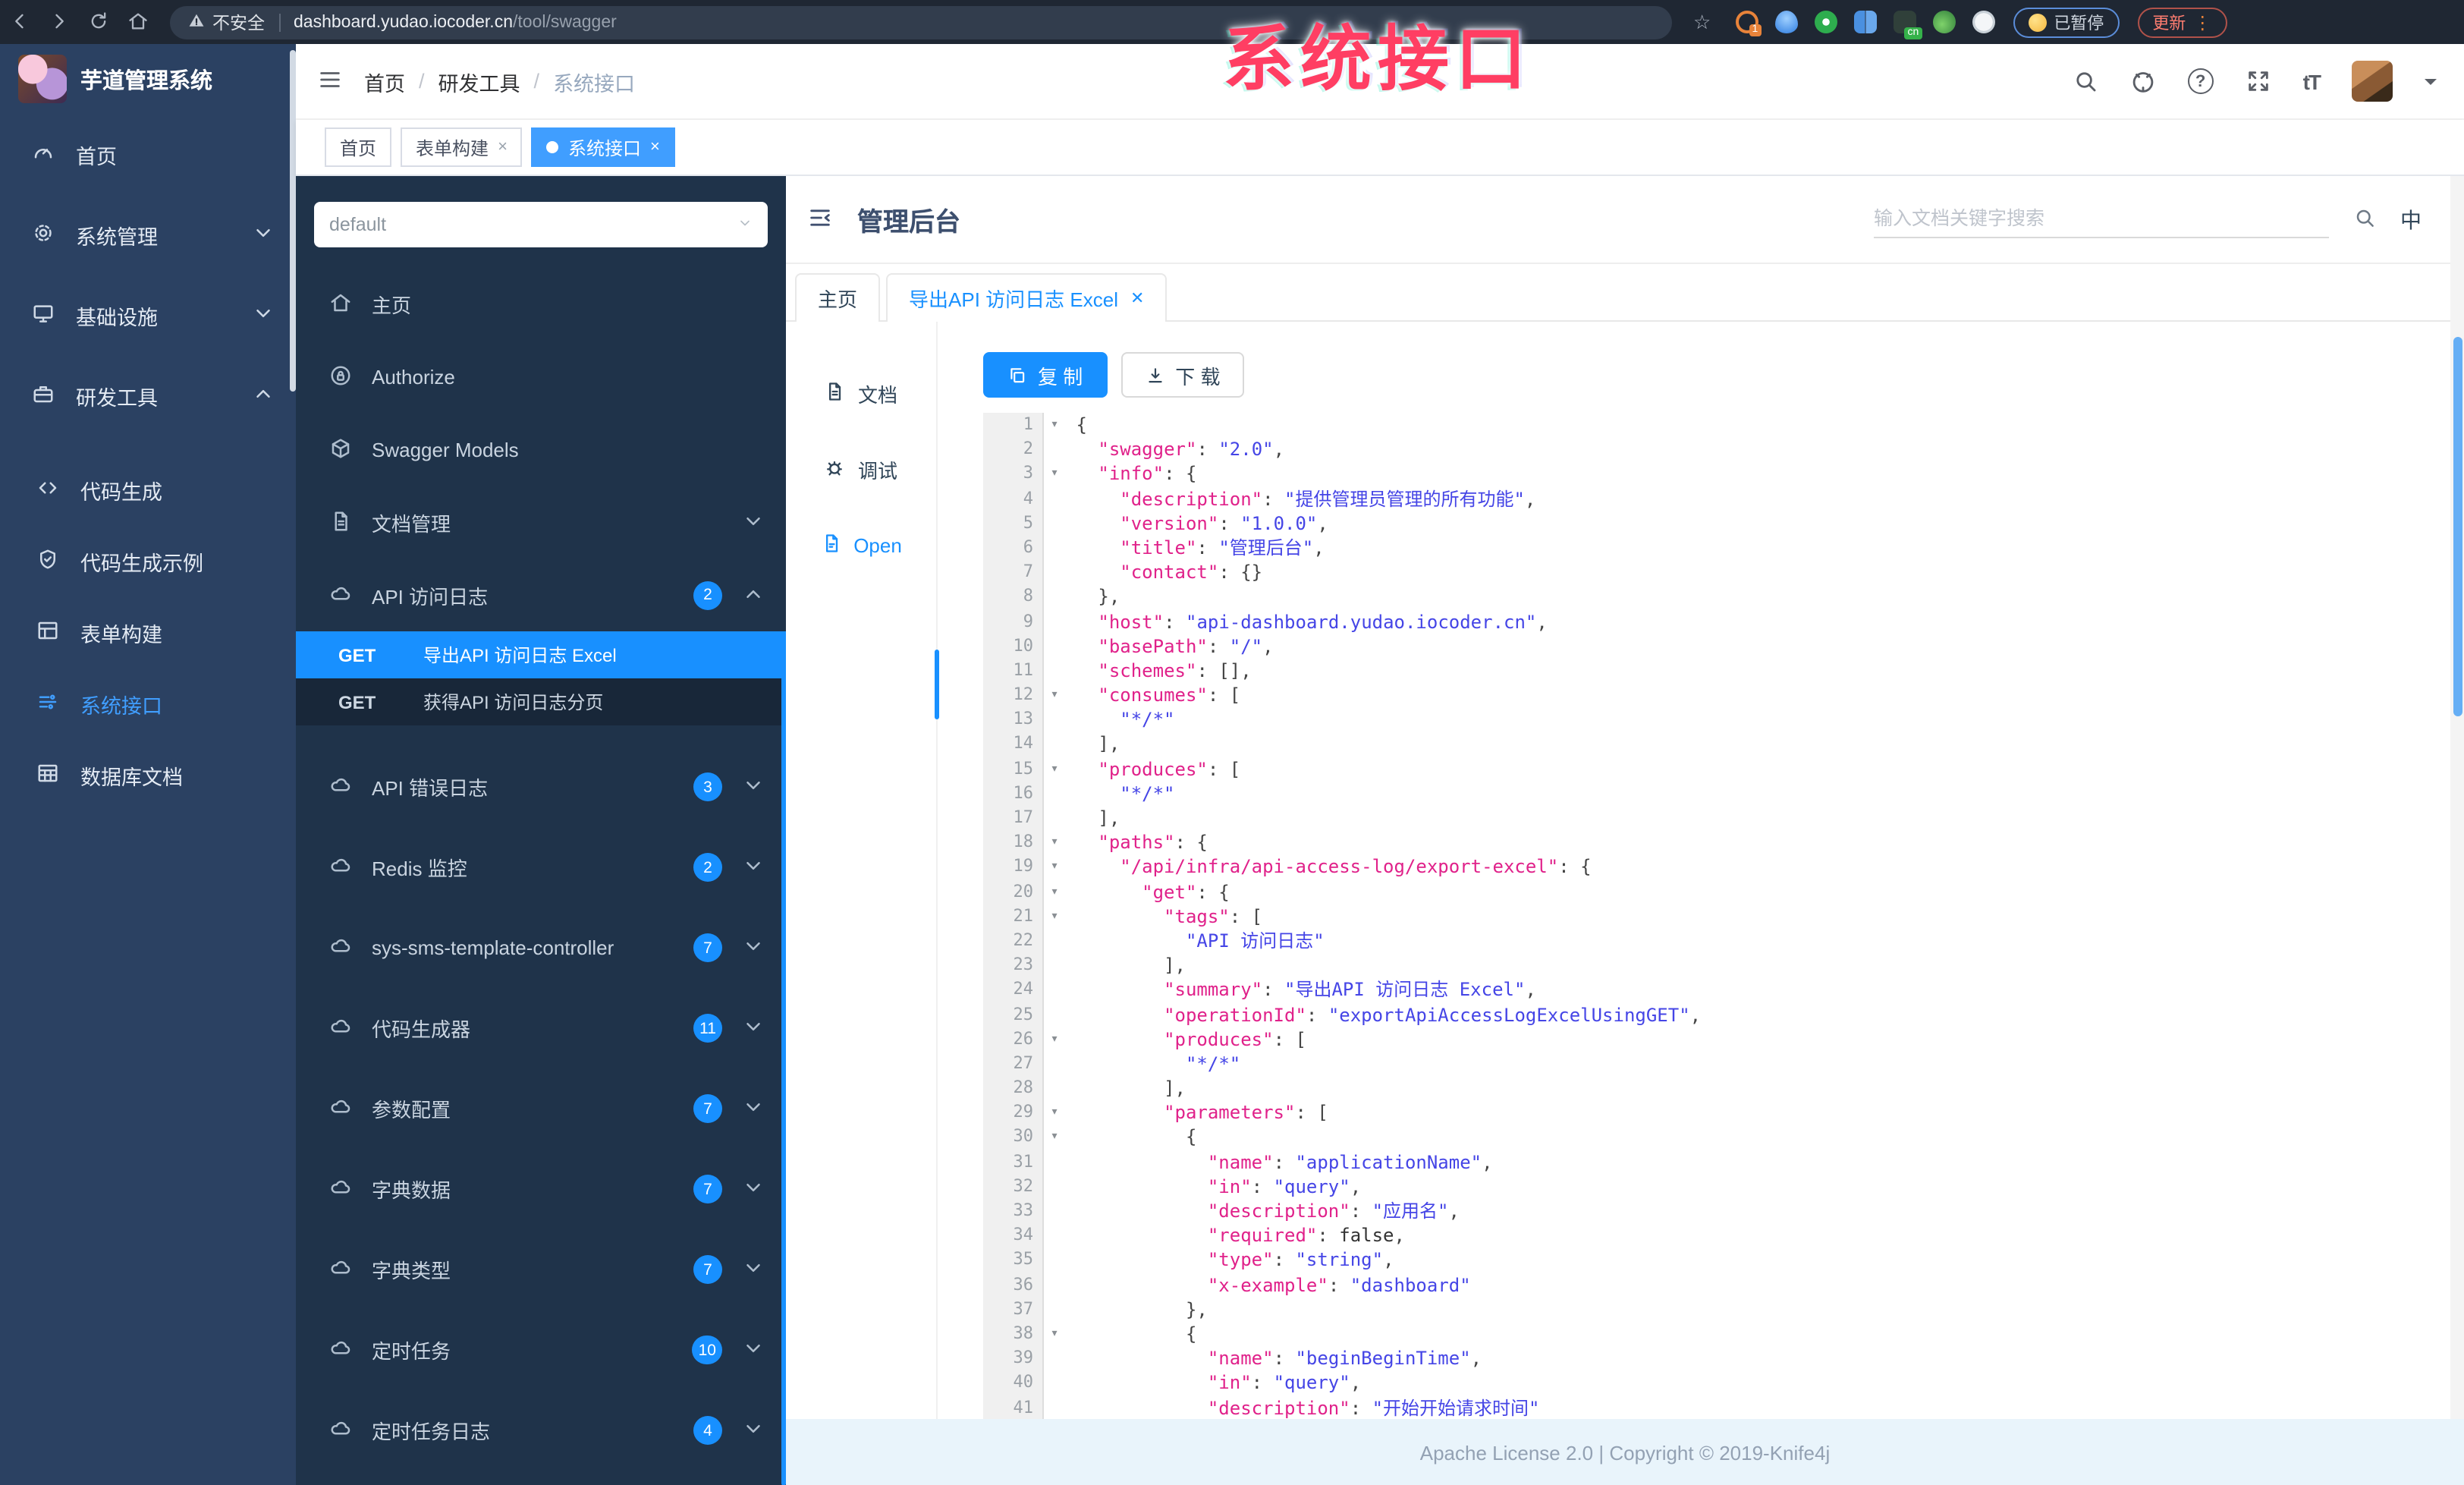  I want to click on api-menu-item-文档管理: 文档管理, so click(541, 522).